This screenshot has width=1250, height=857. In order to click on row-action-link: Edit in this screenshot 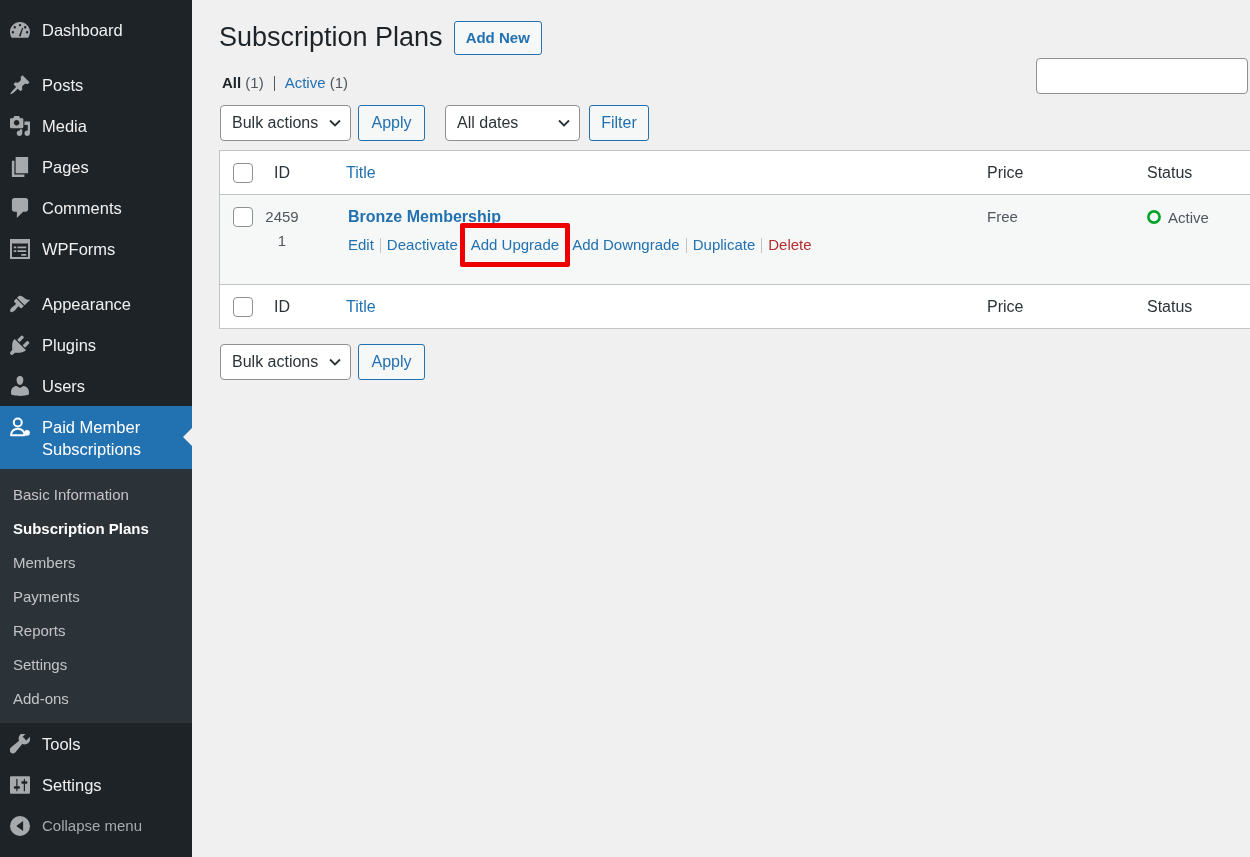, I will do `click(361, 245)`.